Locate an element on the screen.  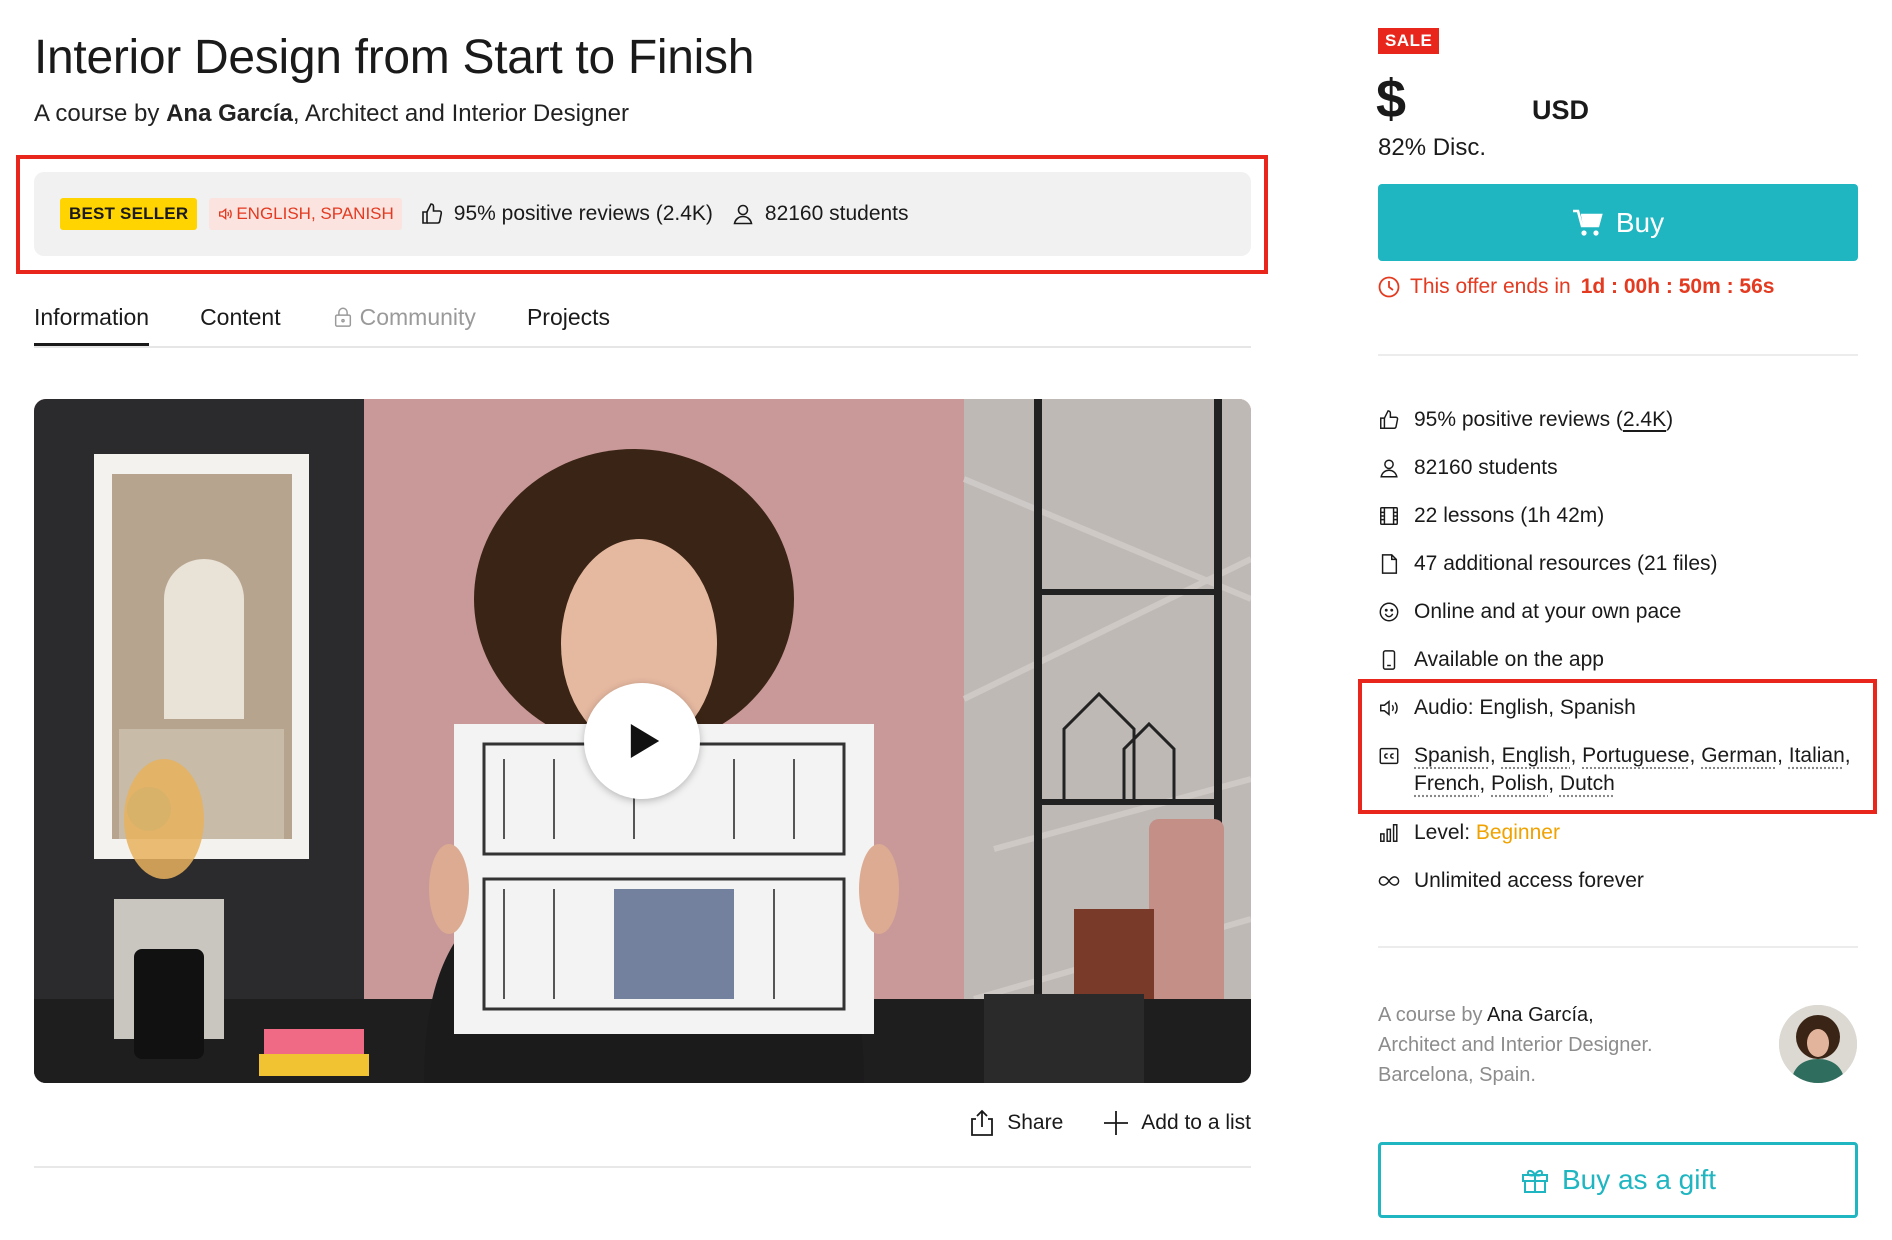
buy-button: Buy is located at coordinates (1618, 222).